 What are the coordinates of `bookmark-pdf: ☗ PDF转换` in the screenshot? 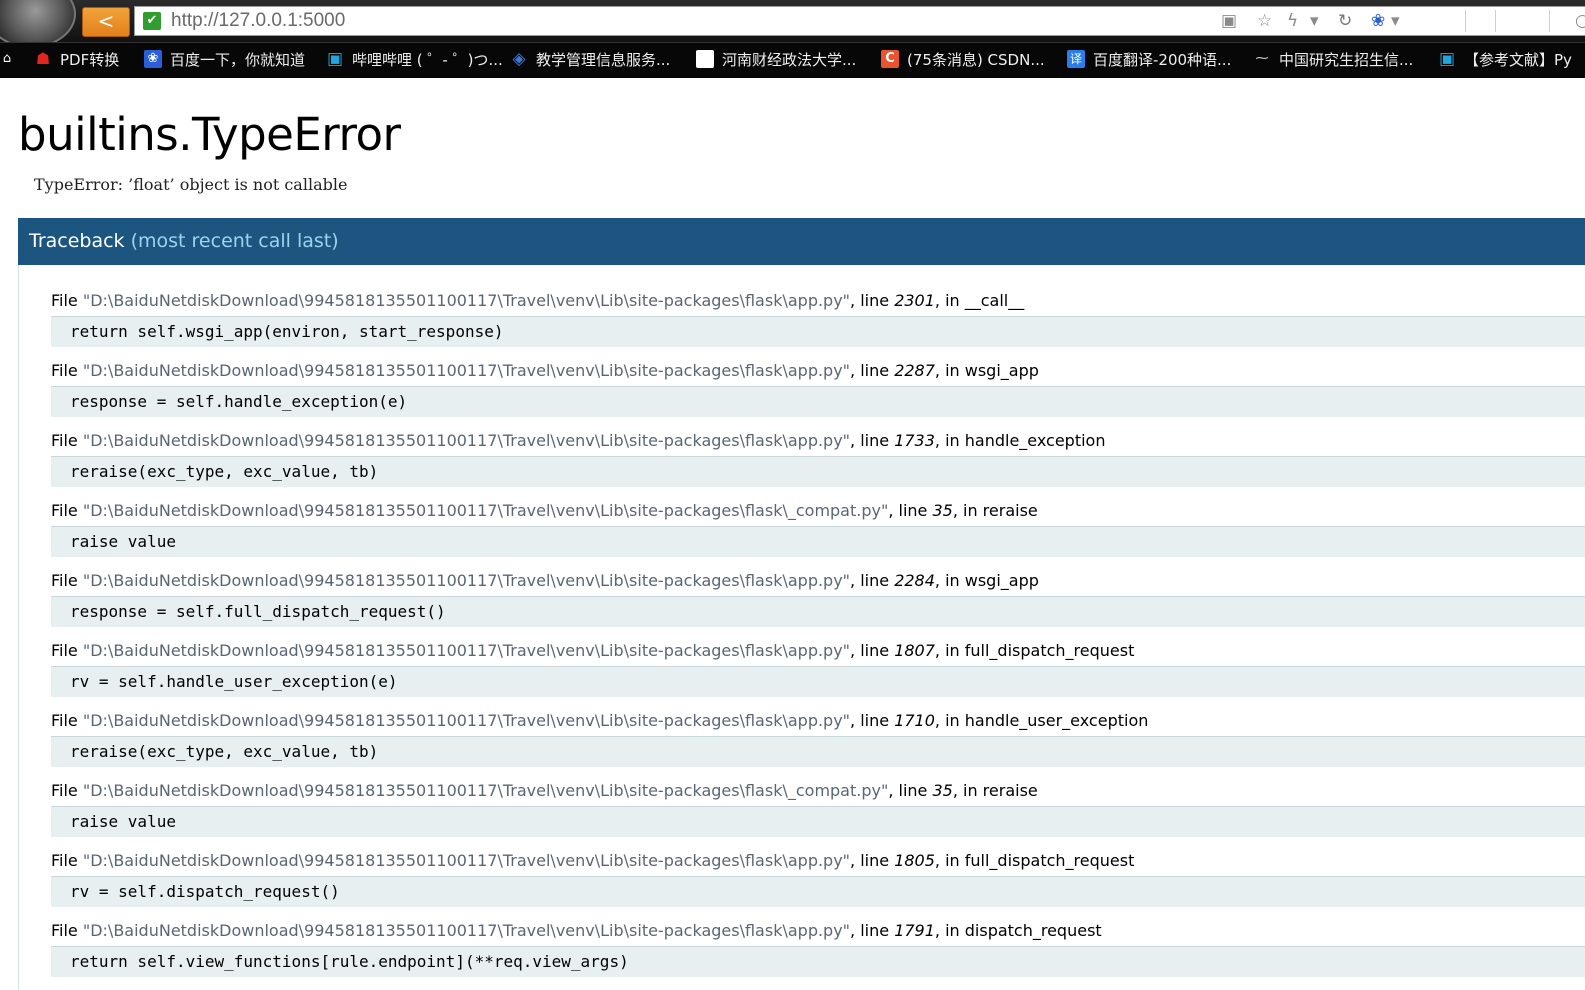 It's located at (76, 60).